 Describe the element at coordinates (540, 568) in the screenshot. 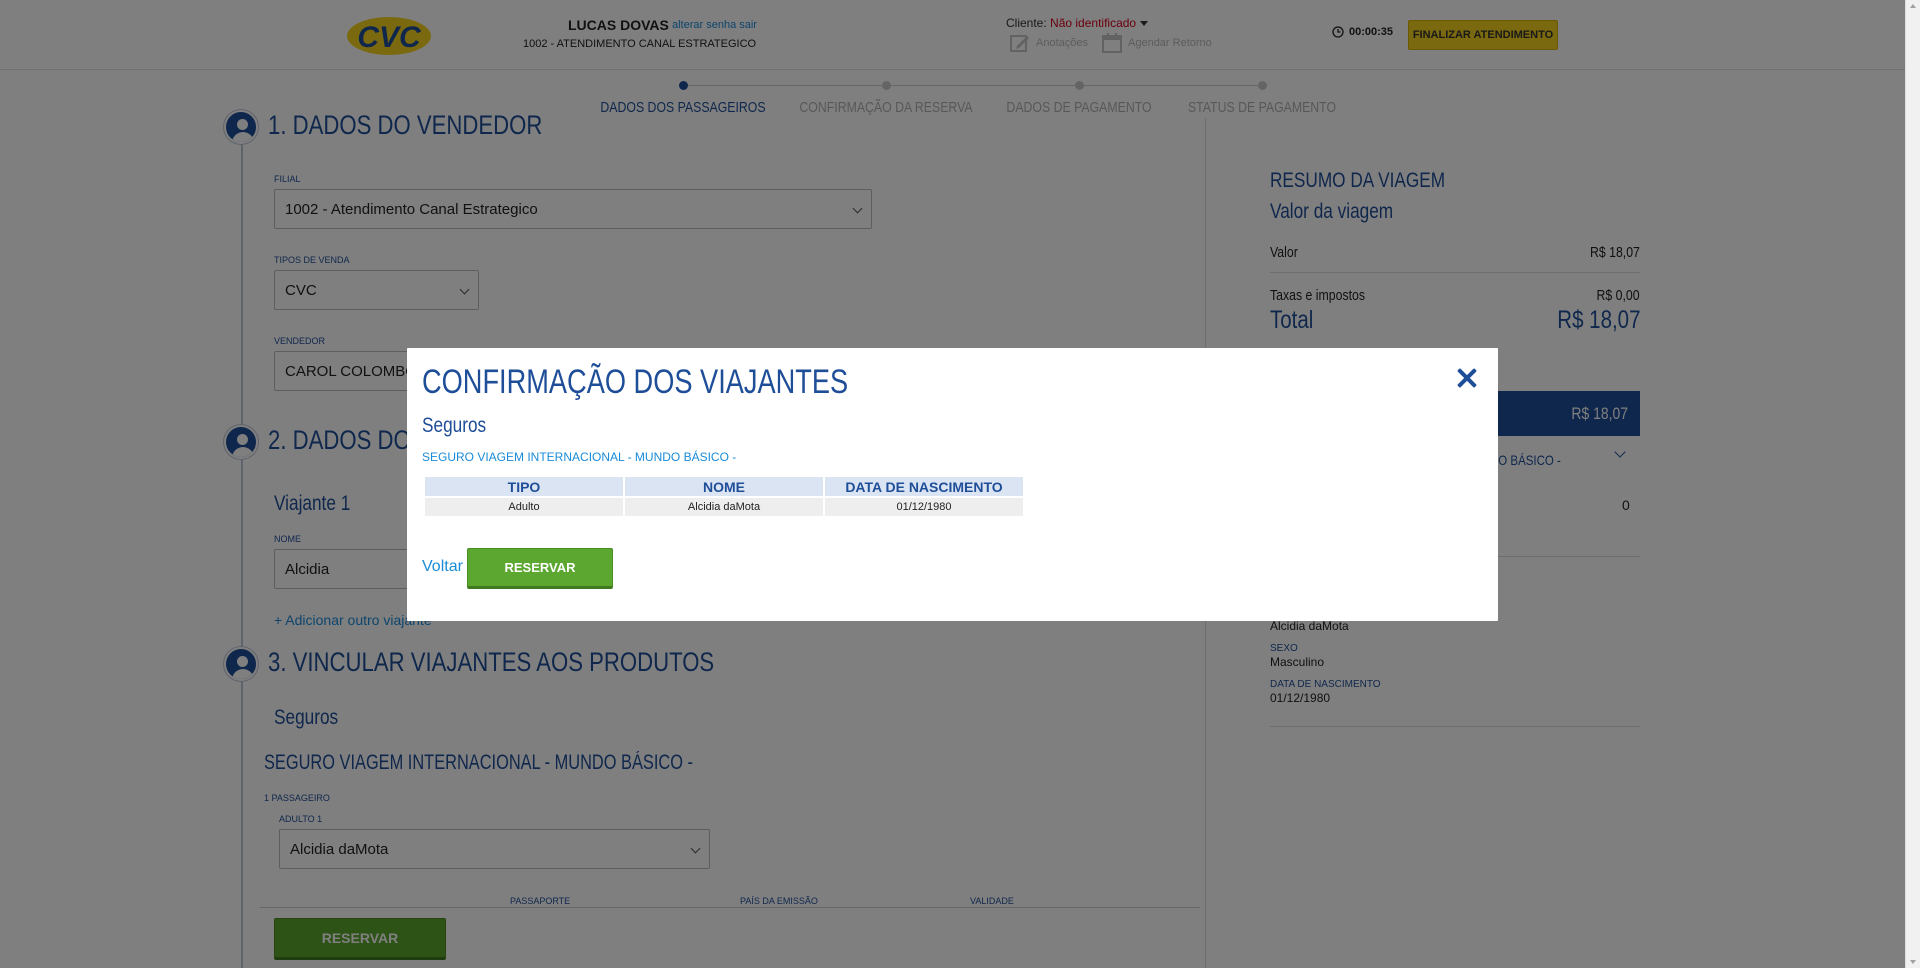

I see `reserve-button: RESERVAR` at that location.